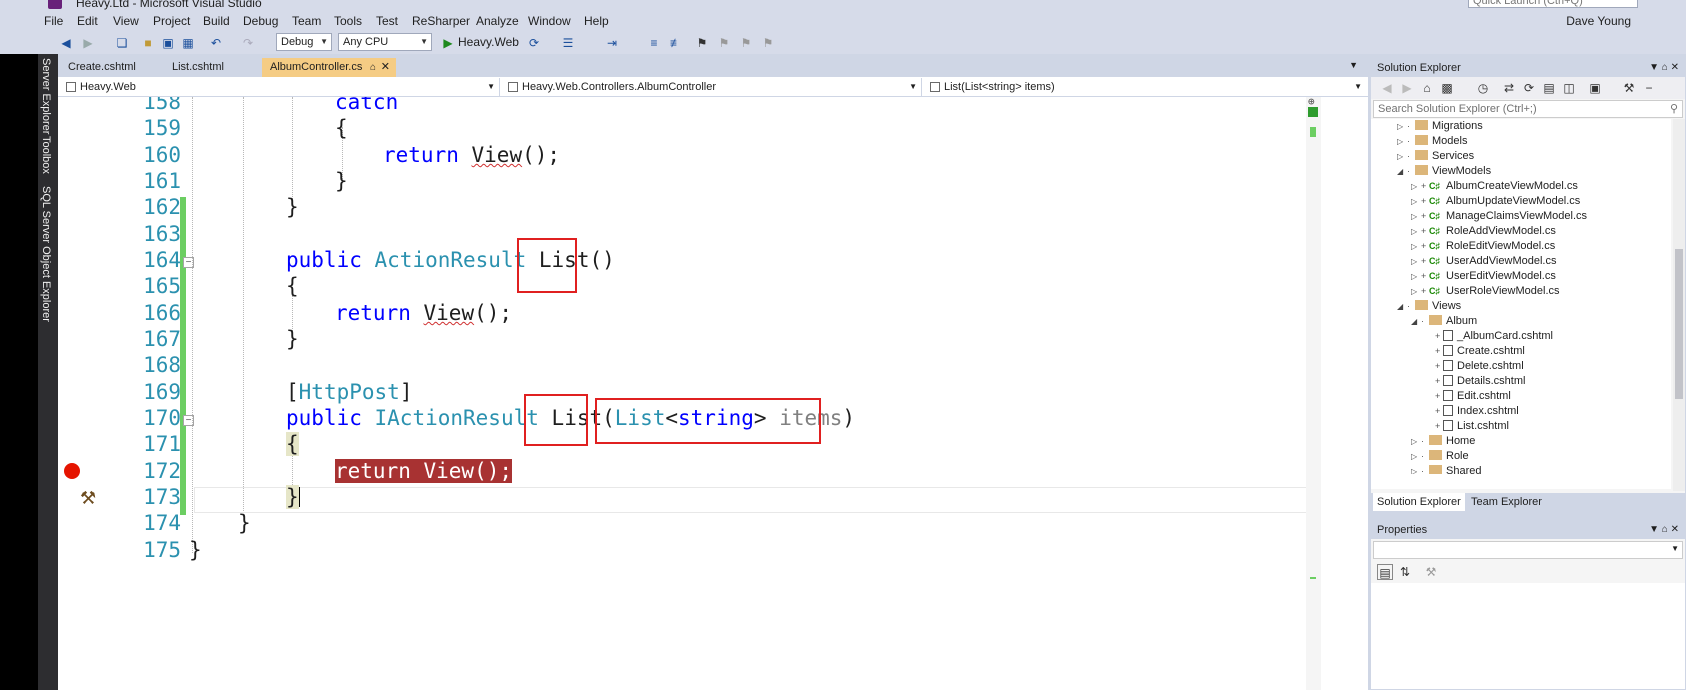 The width and height of the screenshot is (1686, 690). What do you see at coordinates (1595, 88) in the screenshot?
I see `preview-selected-icon: ▣` at bounding box center [1595, 88].